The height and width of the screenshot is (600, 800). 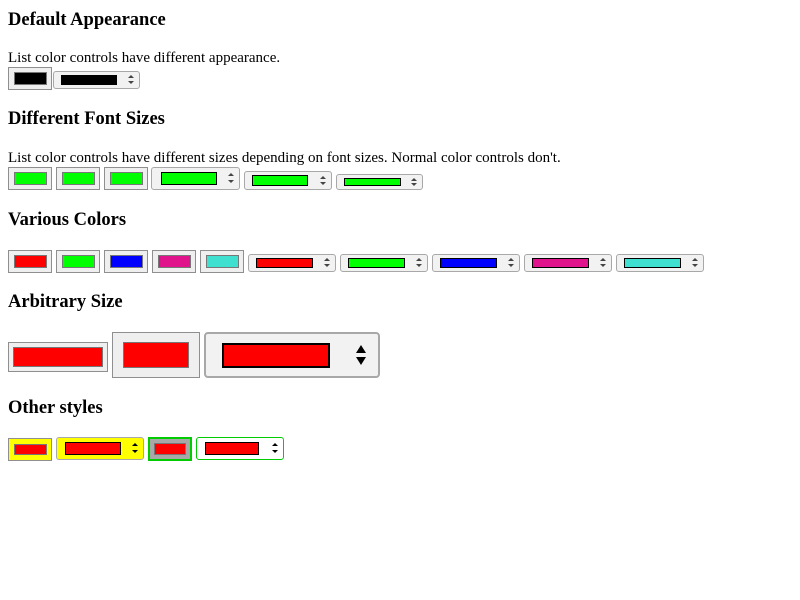 I want to click on list-color-input-font-small, so click(x=379, y=182).